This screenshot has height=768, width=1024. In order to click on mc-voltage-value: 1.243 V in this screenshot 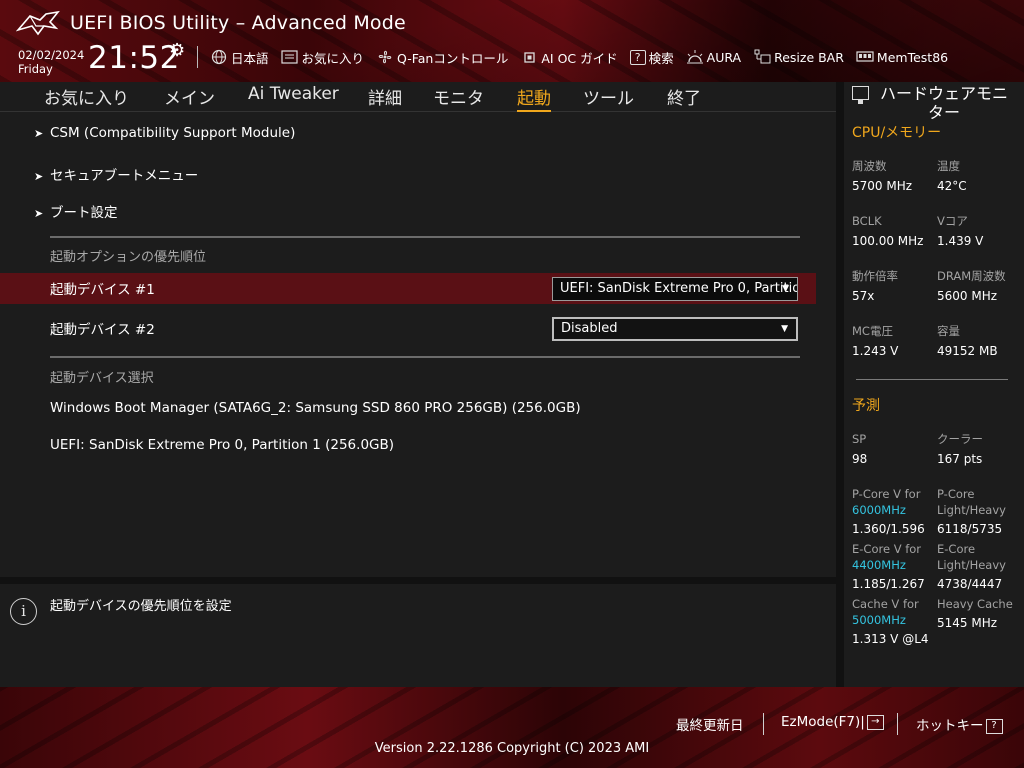, I will do `click(875, 351)`.